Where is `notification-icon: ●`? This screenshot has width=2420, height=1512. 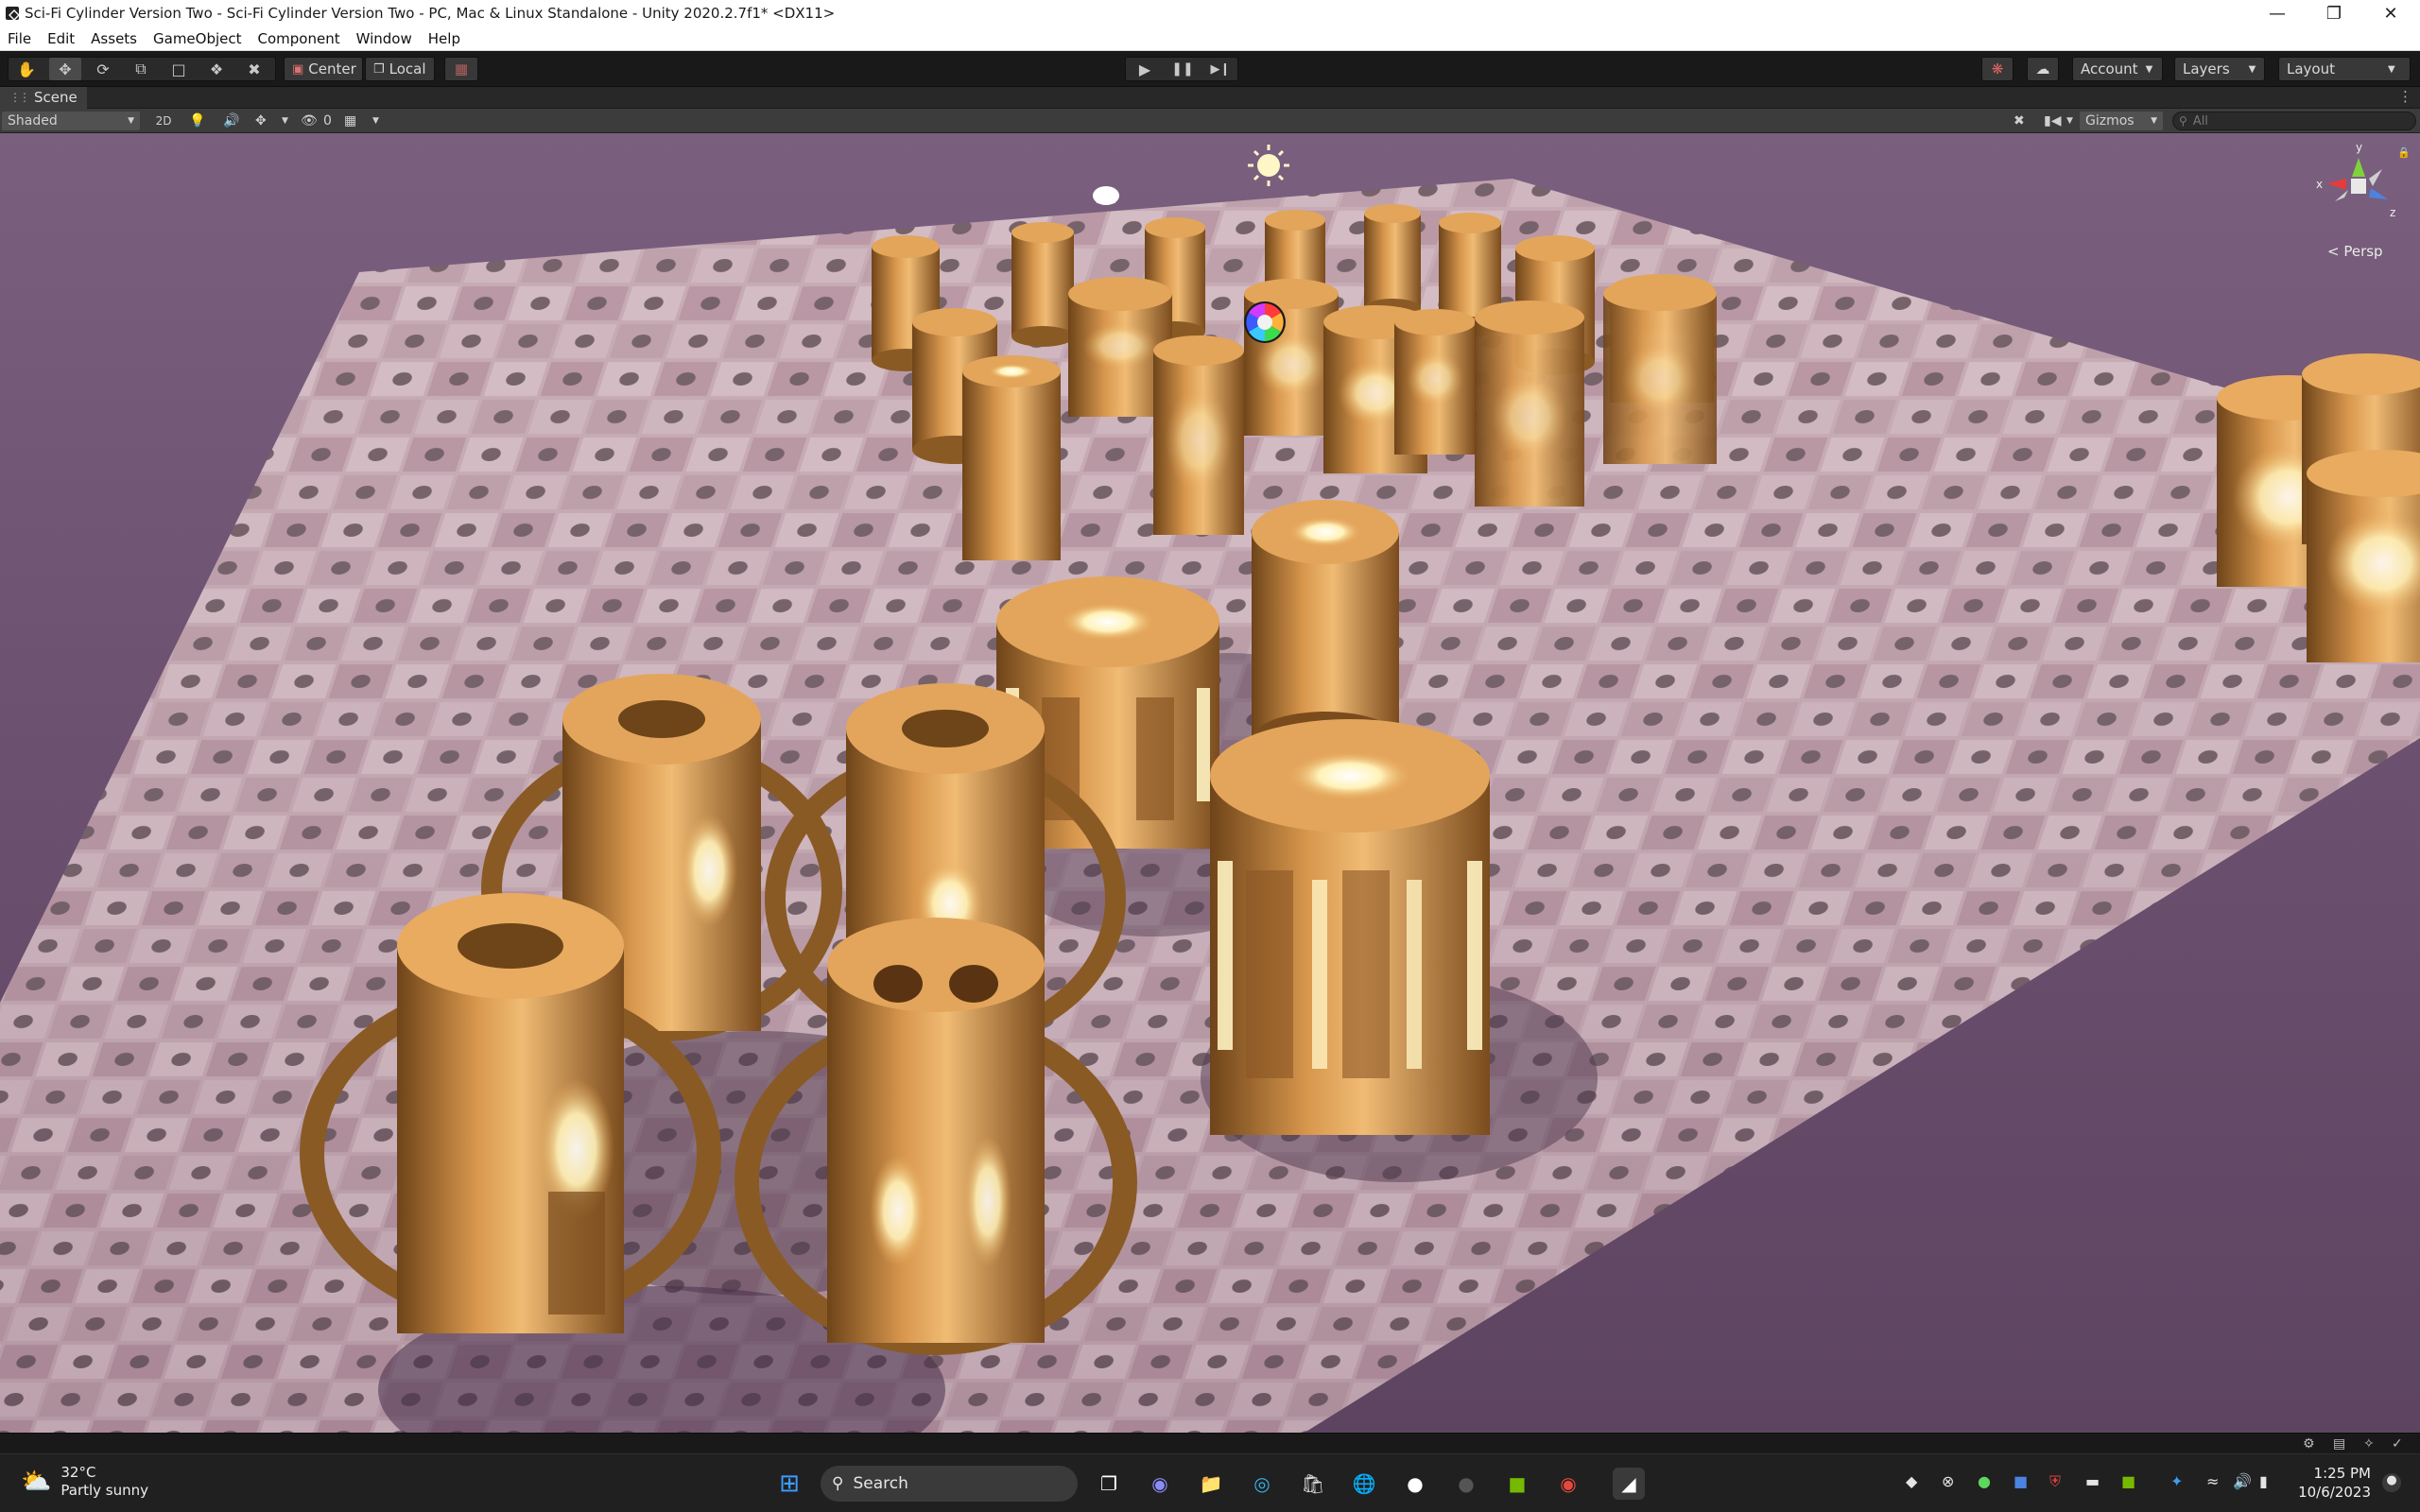 notification-icon: ● is located at coordinates (2391, 1482).